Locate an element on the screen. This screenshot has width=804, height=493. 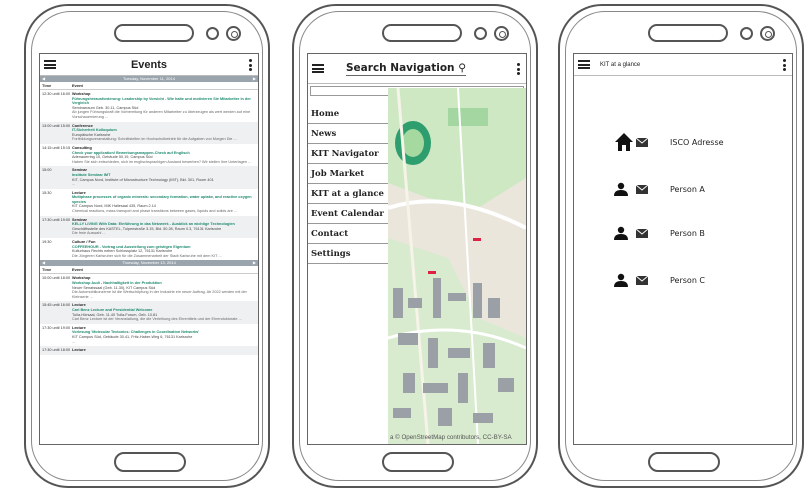
app-bar: Search Navigation ⚲ is located at coordinates (417, 69).